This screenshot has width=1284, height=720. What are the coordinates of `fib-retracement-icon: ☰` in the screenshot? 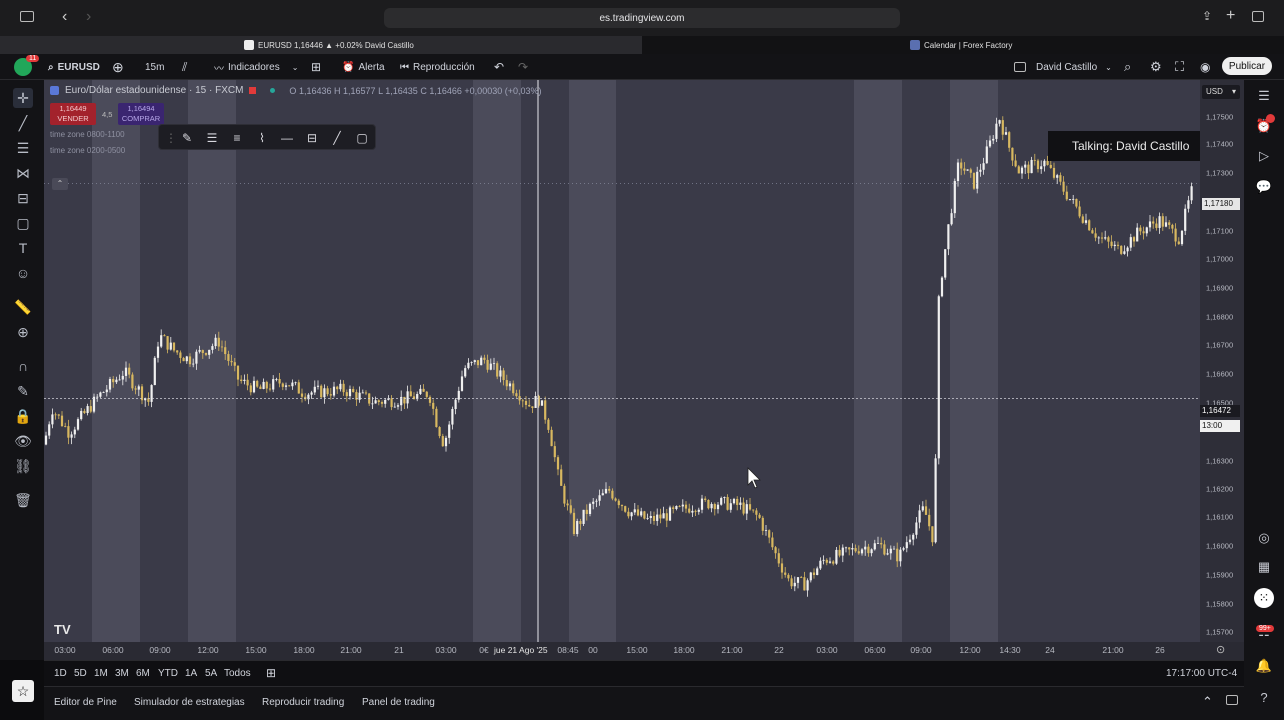 It's located at (23, 148).